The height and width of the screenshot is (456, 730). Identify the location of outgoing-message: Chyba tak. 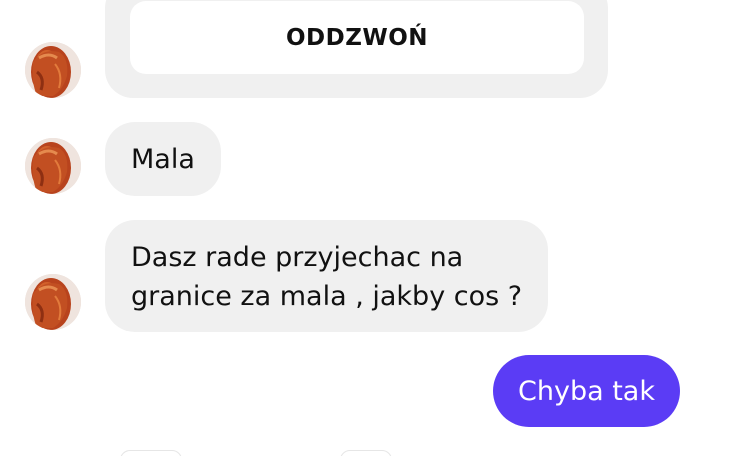
(586, 391).